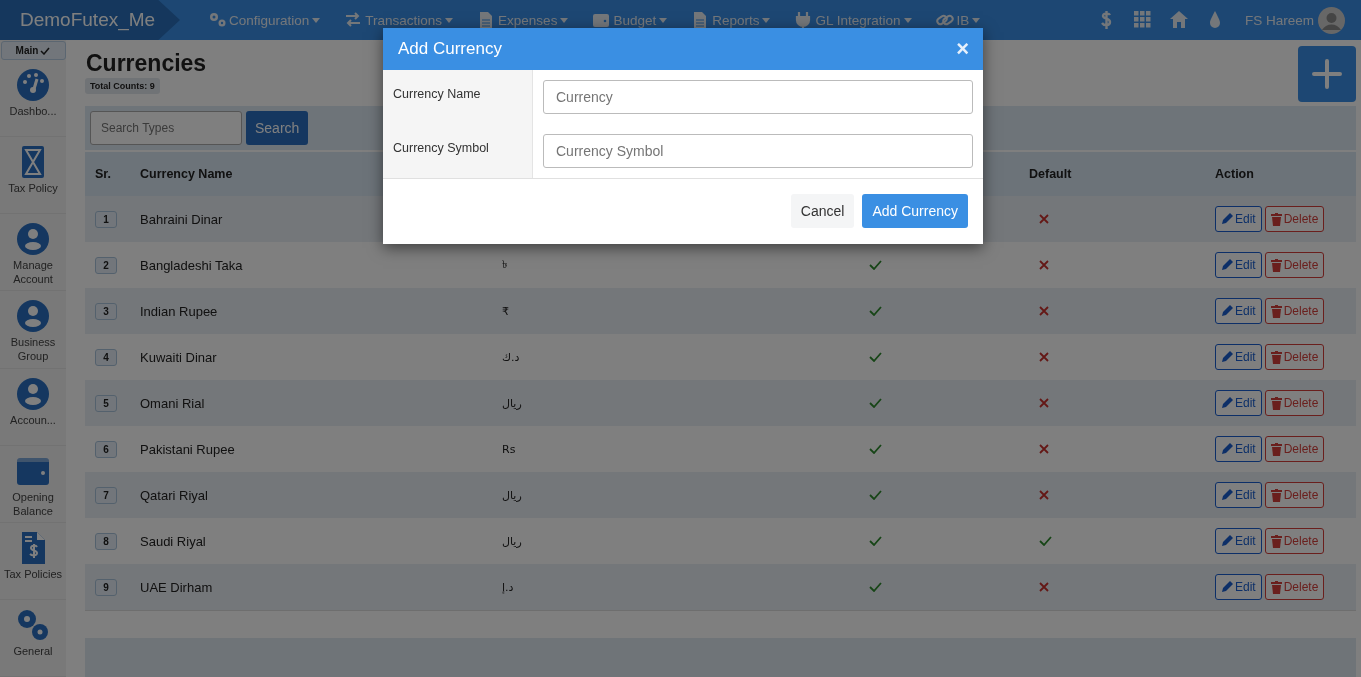  Describe the element at coordinates (508, 587) in the screenshot. I see `table-cell-text: د.إ` at that location.